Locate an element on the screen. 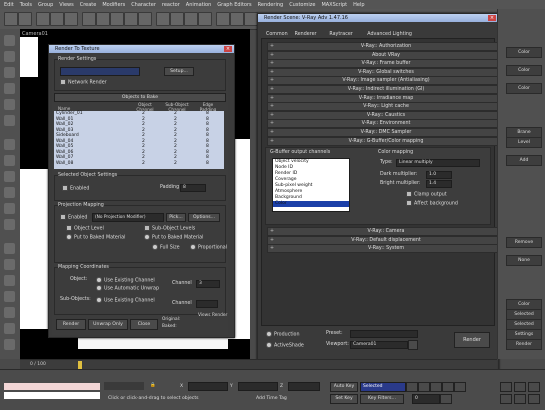 The image size is (545, 410). proportional-radio: Proportional is located at coordinates (208, 247).